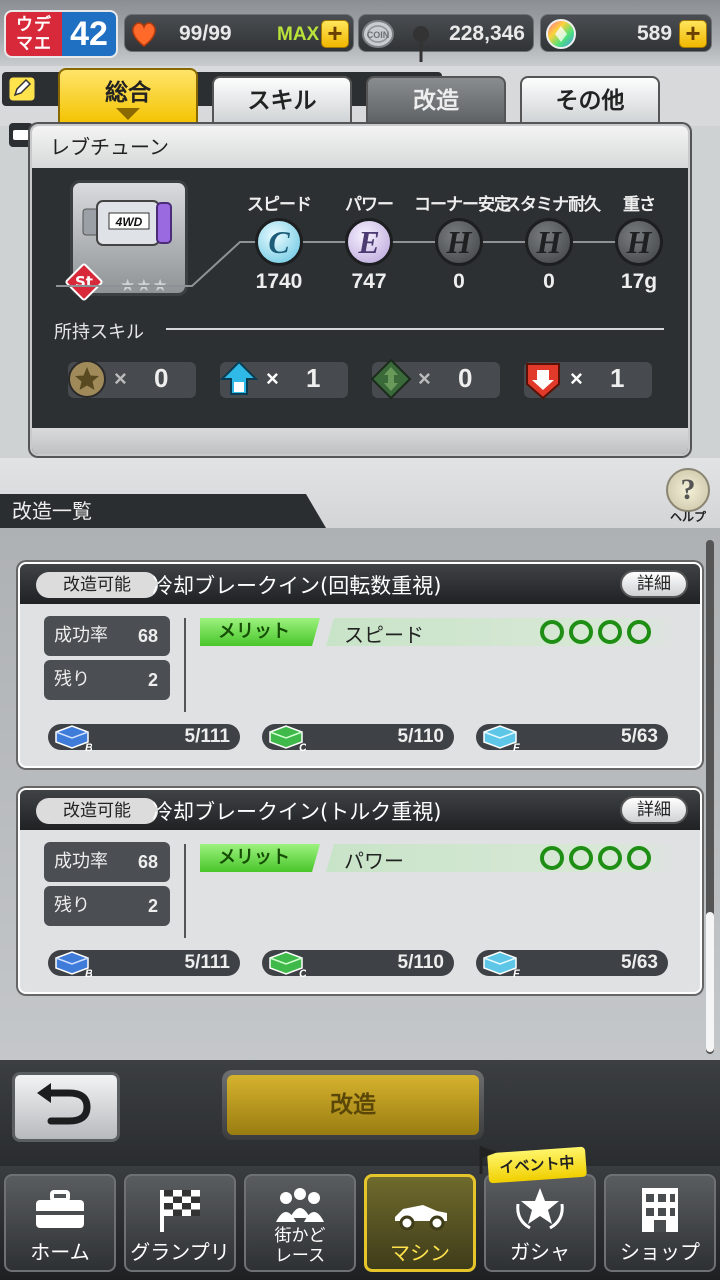 This screenshot has width=720, height=1280. I want to click on rainbow-gem-icon, so click(561, 34).